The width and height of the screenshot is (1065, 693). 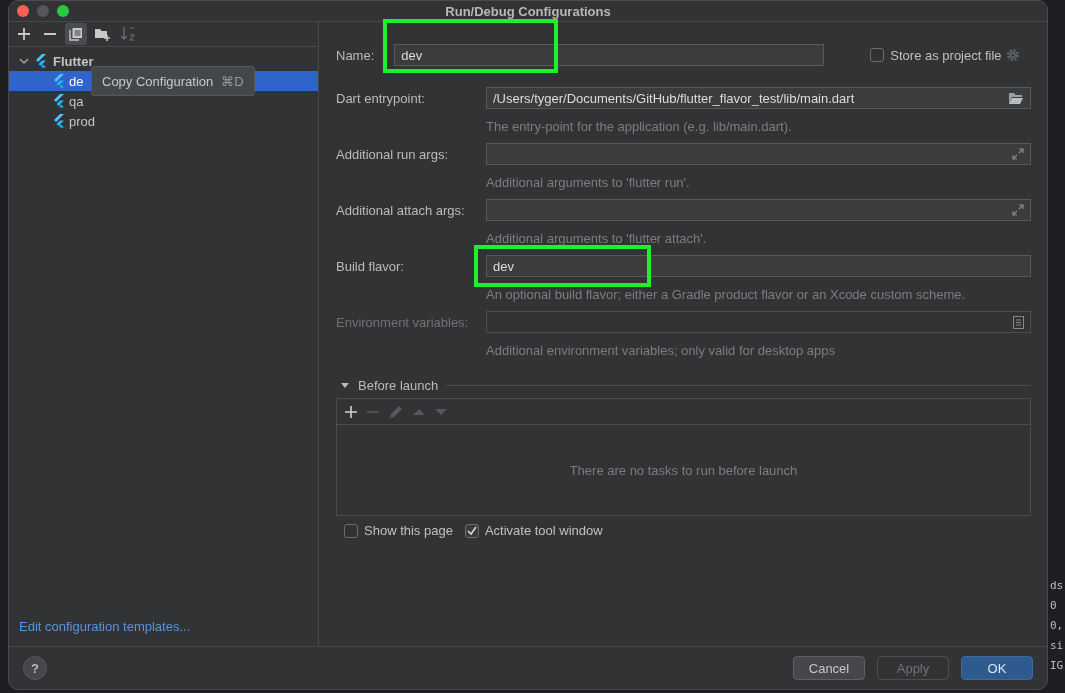 I want to click on code-line: IG, so click(x=1057, y=666).